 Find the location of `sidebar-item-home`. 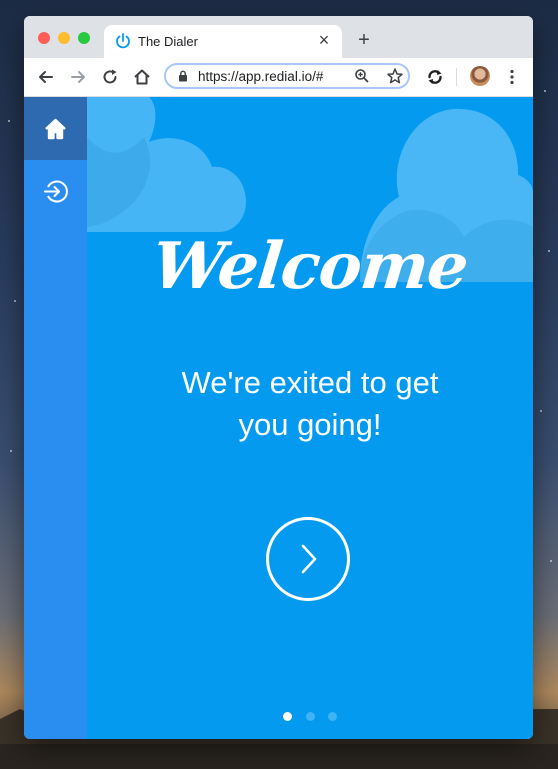

sidebar-item-home is located at coordinates (55, 128).